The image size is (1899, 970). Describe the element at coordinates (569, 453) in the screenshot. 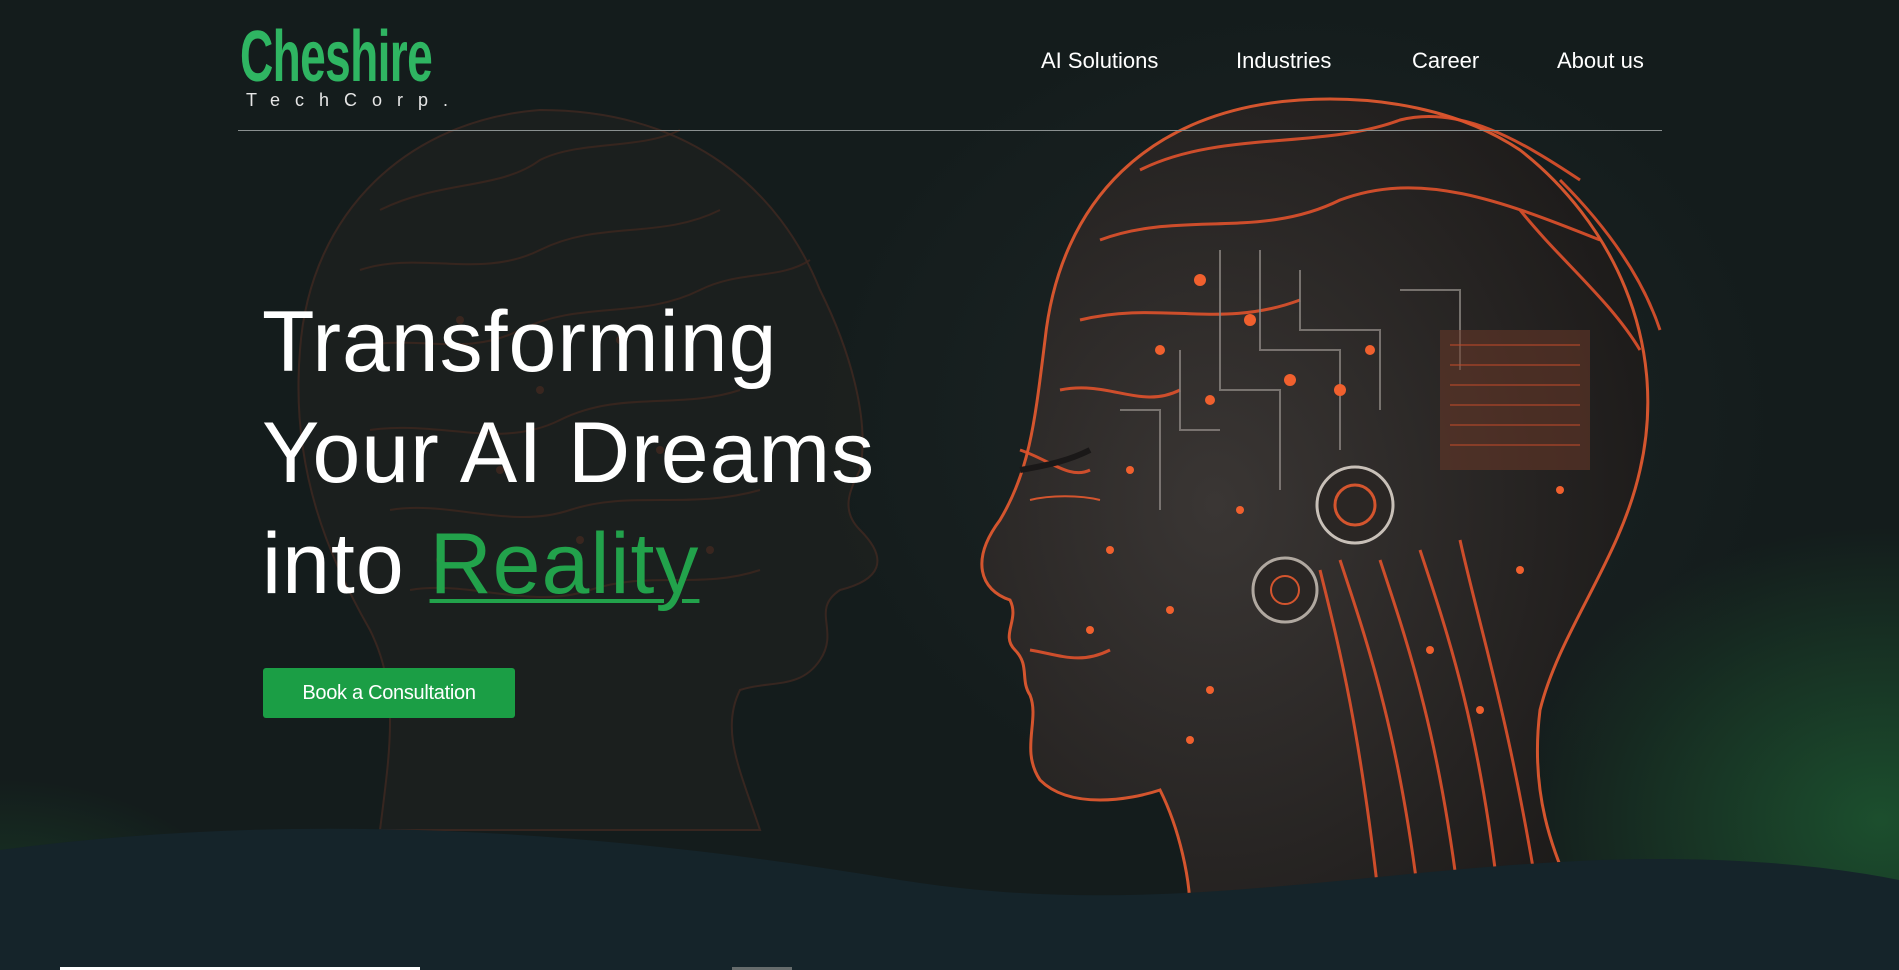

I see `headline-line-2: Your AI Dreams` at that location.